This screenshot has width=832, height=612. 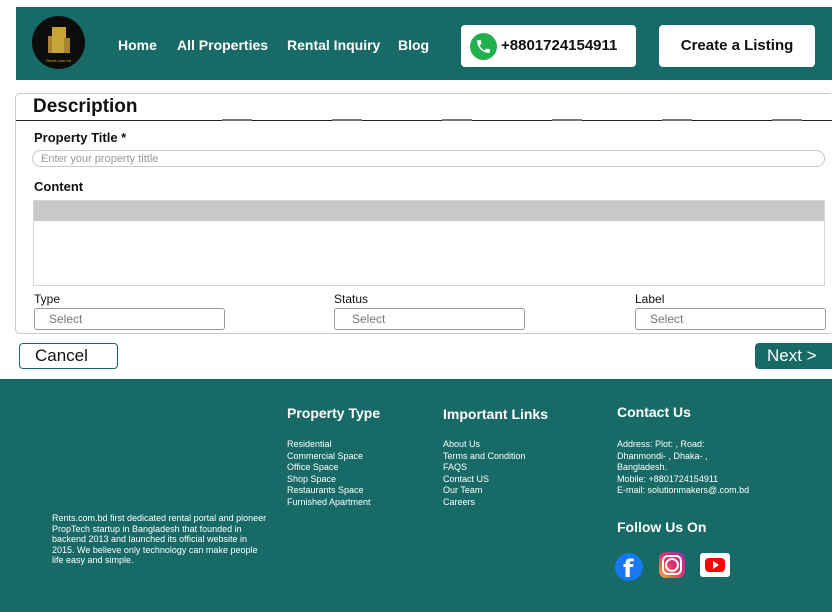 What do you see at coordinates (730, 319) in the screenshot?
I see `label-select: Select` at bounding box center [730, 319].